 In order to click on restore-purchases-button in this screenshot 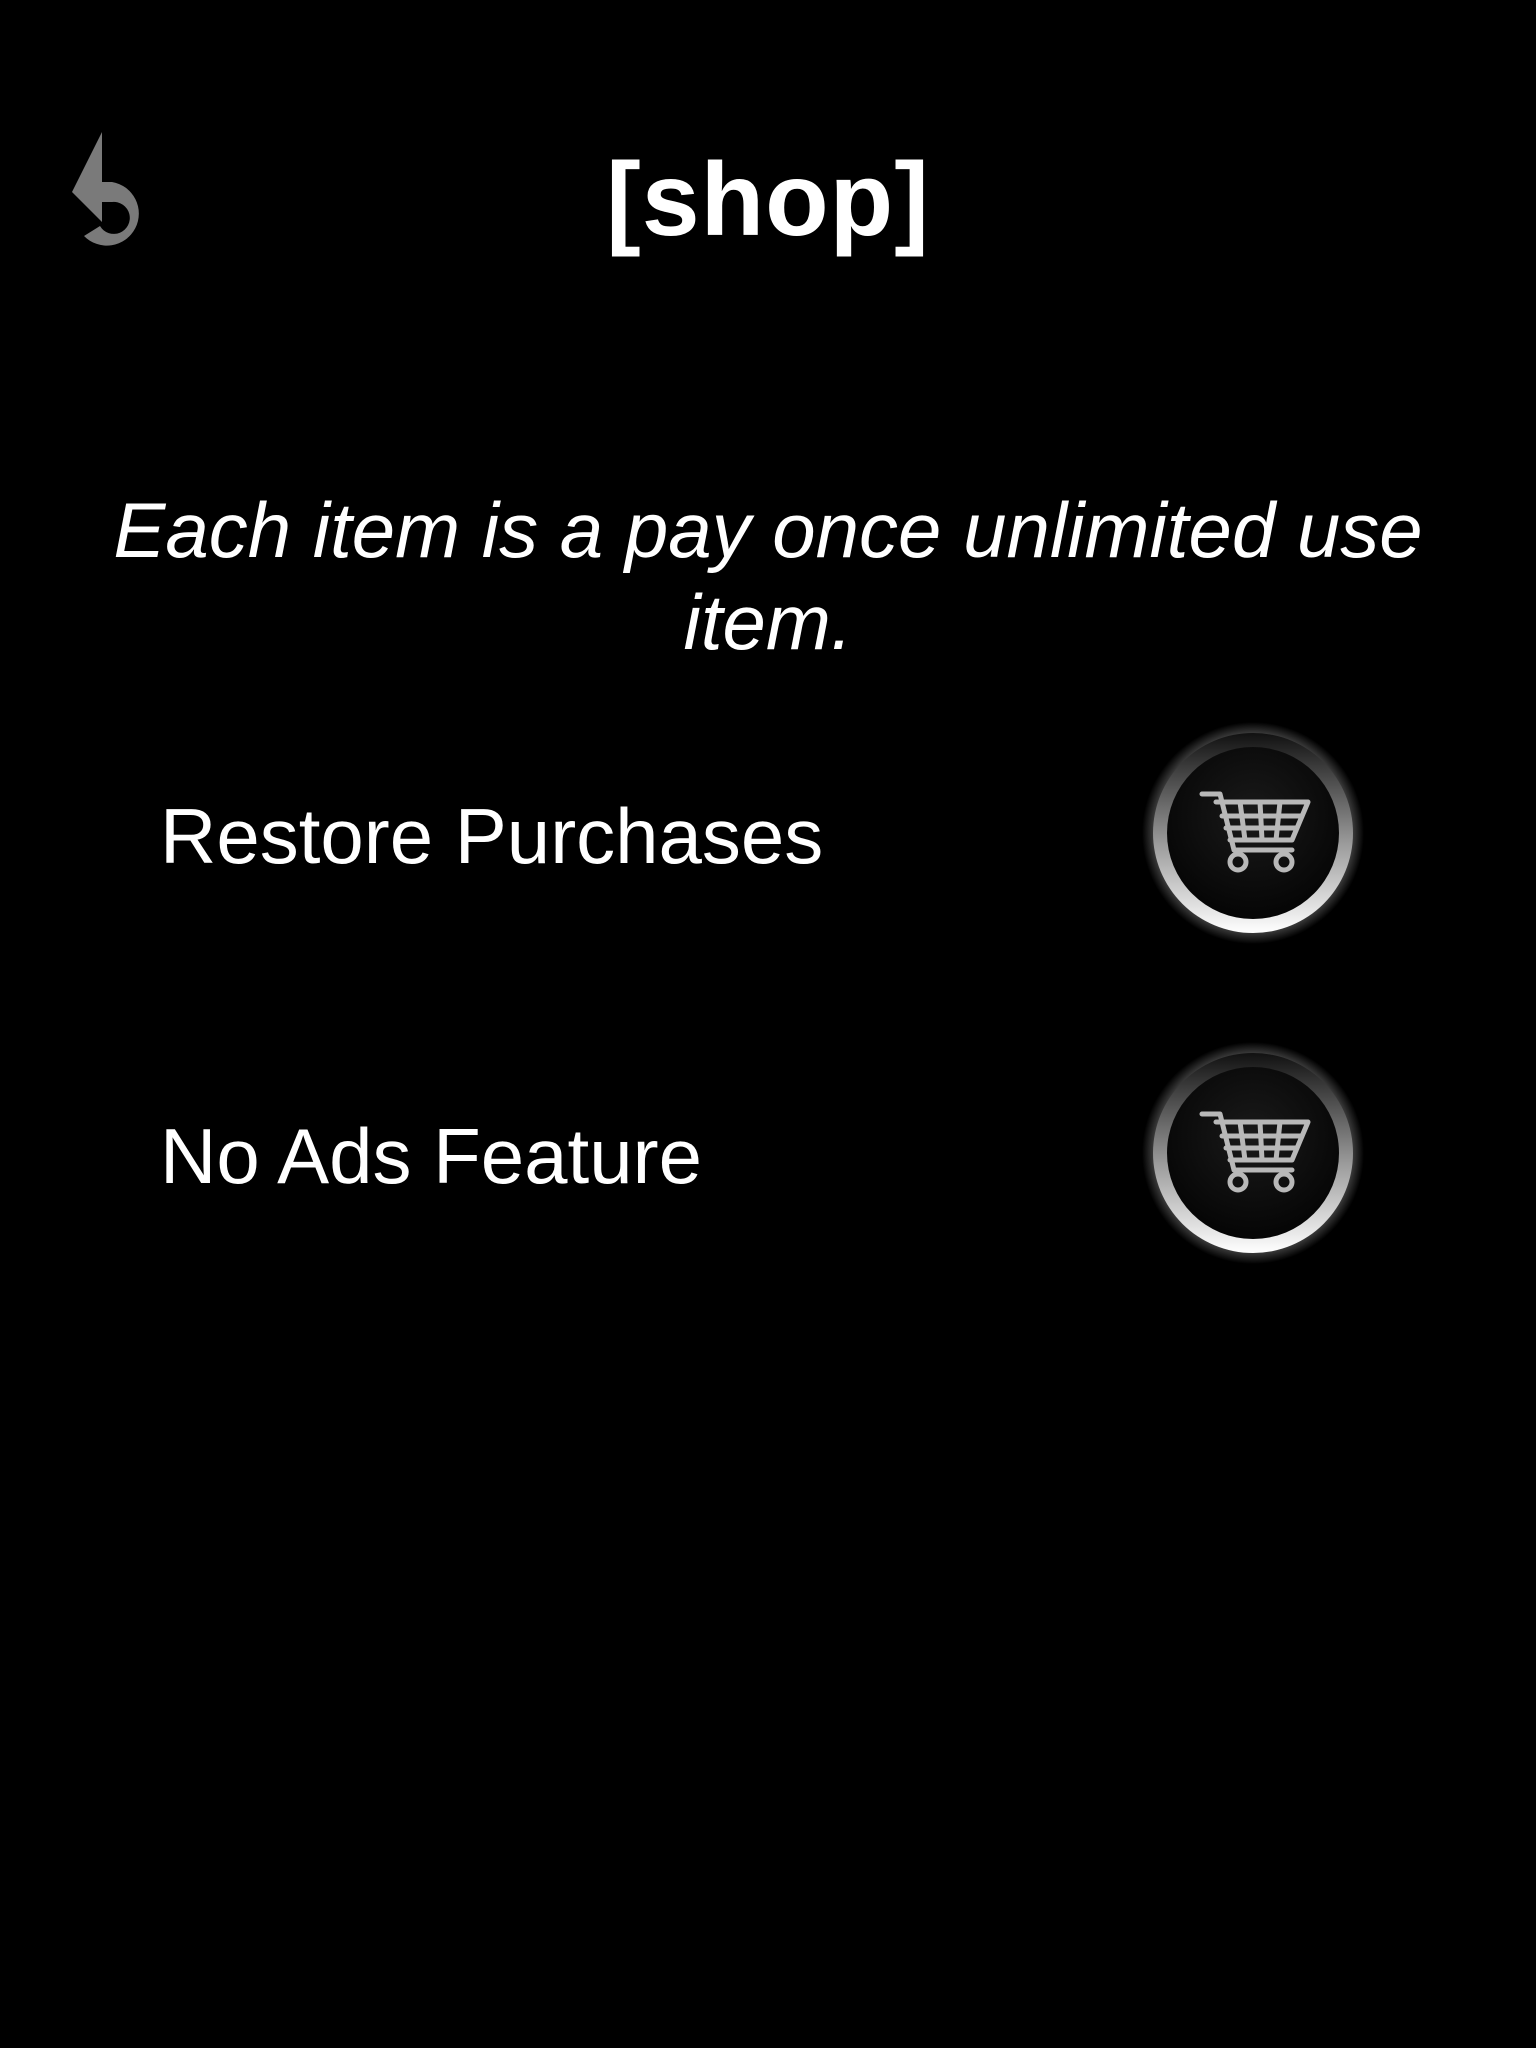, I will do `click(1253, 833)`.